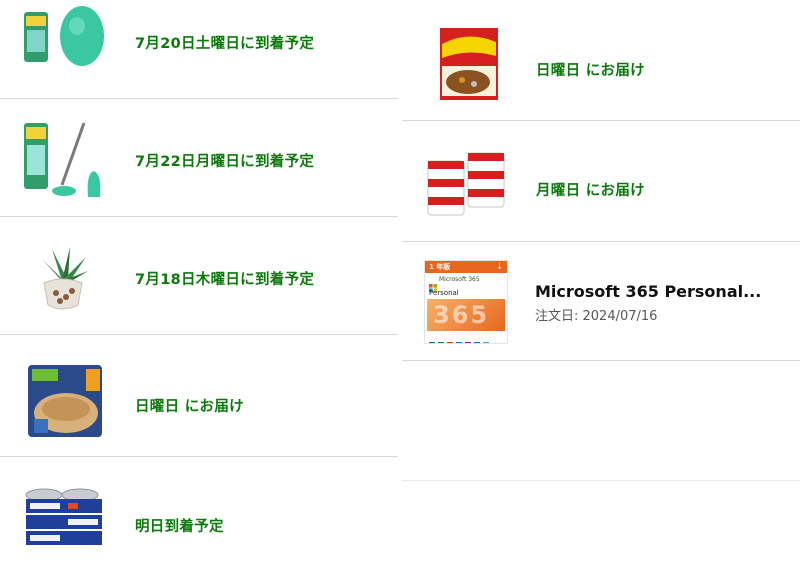 Image resolution: width=800 pixels, height=573 pixels. Describe the element at coordinates (459, 279) in the screenshot. I see `box-brand: Microsoft 365` at that location.